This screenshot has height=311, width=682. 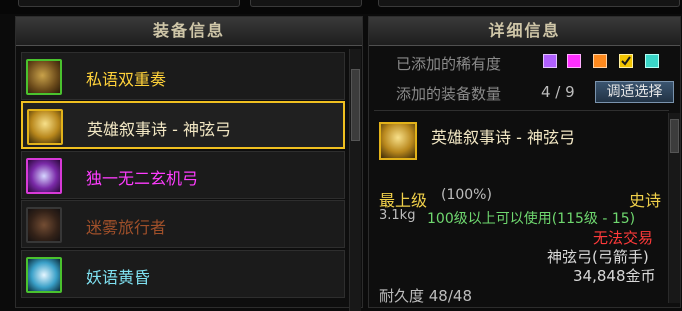 I want to click on top-tab-middle, so click(x=306, y=3).